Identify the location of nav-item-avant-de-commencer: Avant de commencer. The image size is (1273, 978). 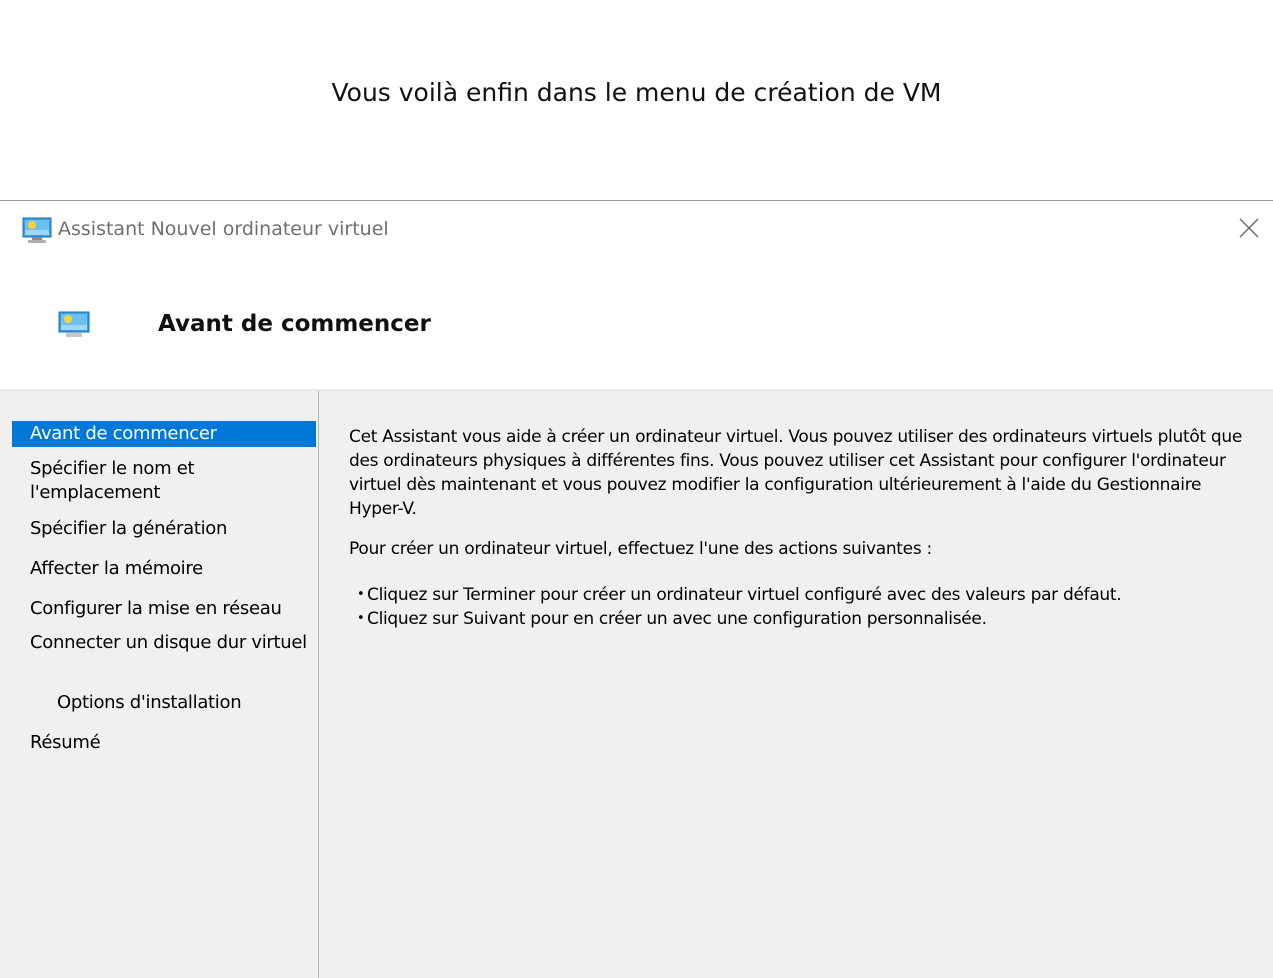
(164, 434).